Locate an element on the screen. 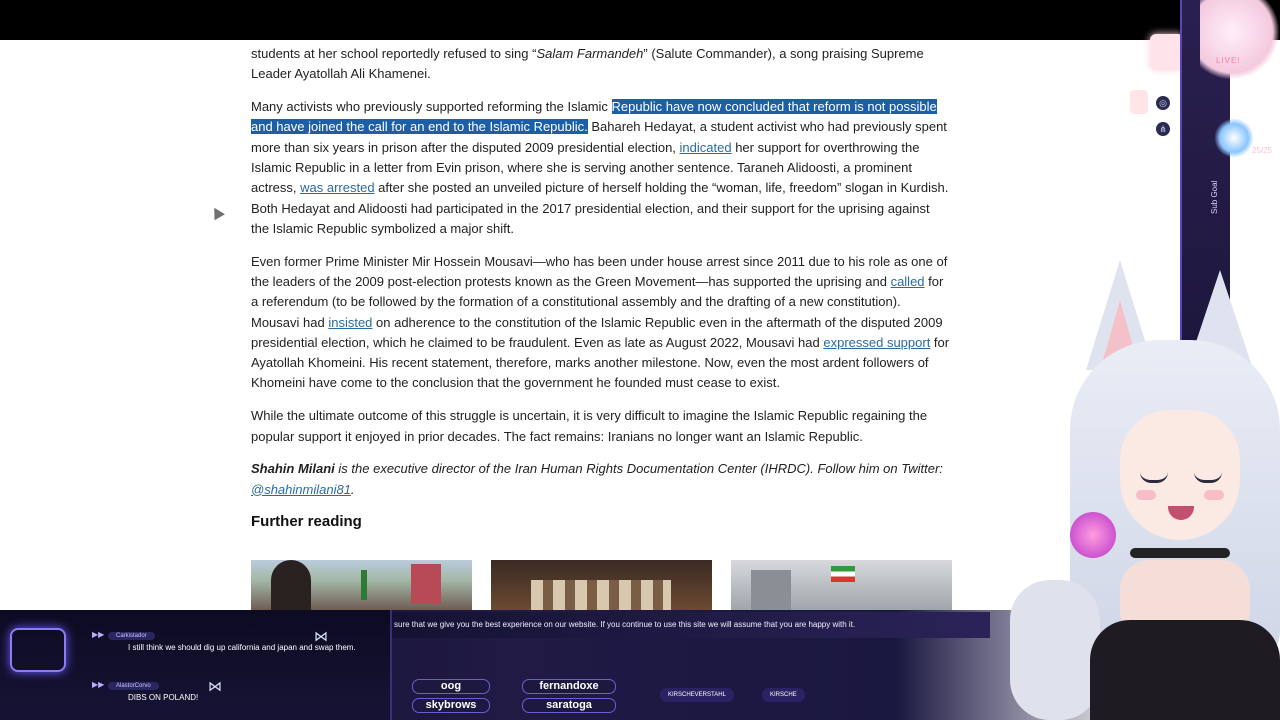  top-black-bar is located at coordinates (640, 20).